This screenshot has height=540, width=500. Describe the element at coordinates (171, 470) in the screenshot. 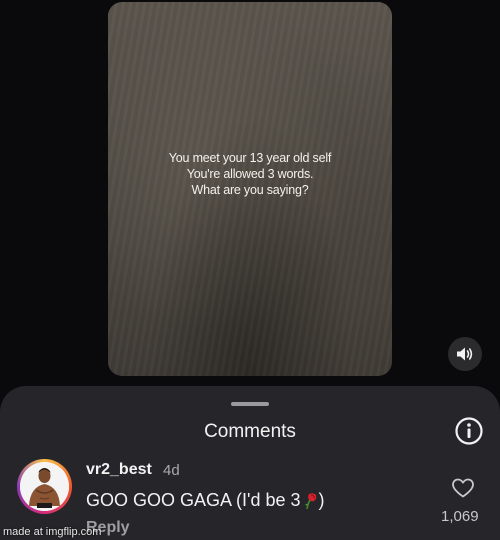

I see `comment-timestamp: 4d` at that location.